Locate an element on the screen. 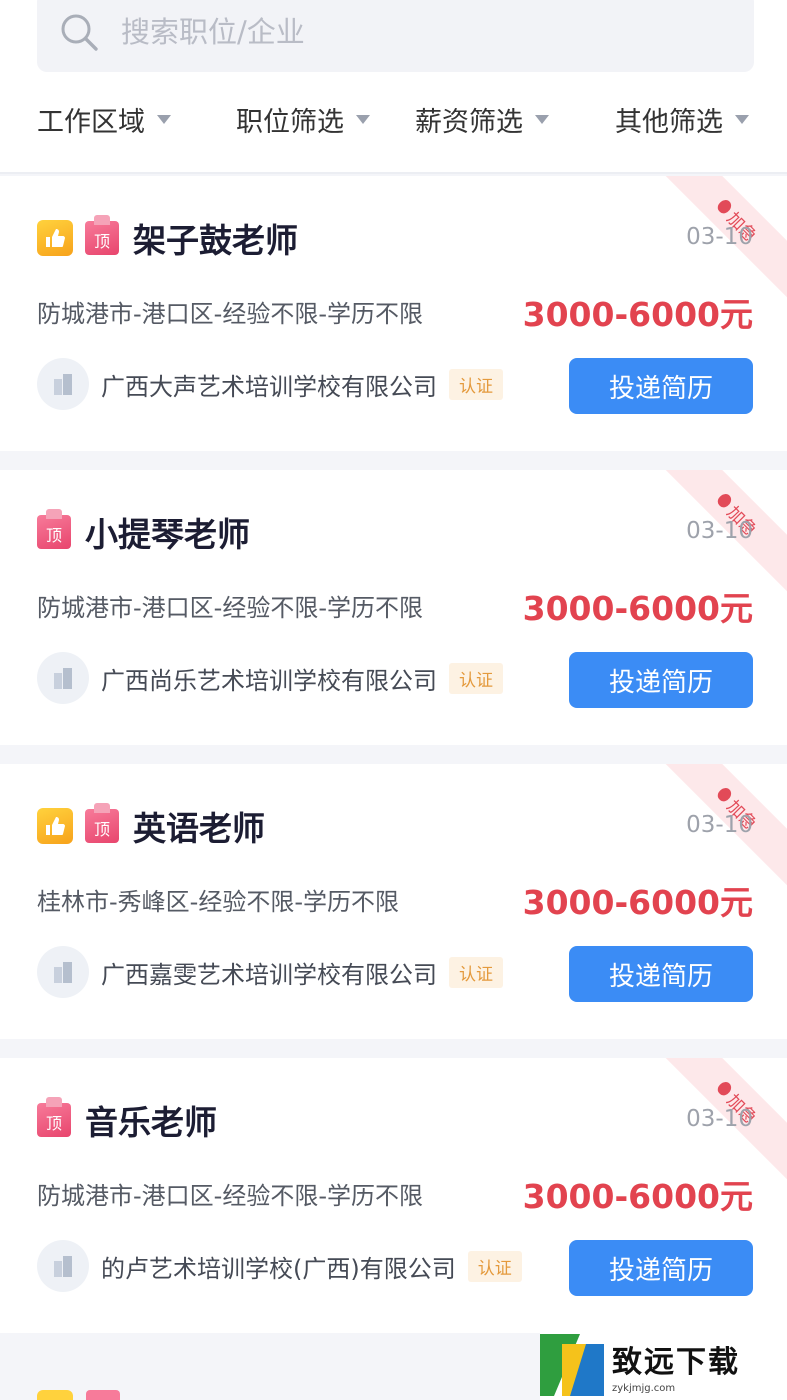 The width and height of the screenshot is (787, 1400). job-title-row: 顶 英语老师 is located at coordinates (151, 825).